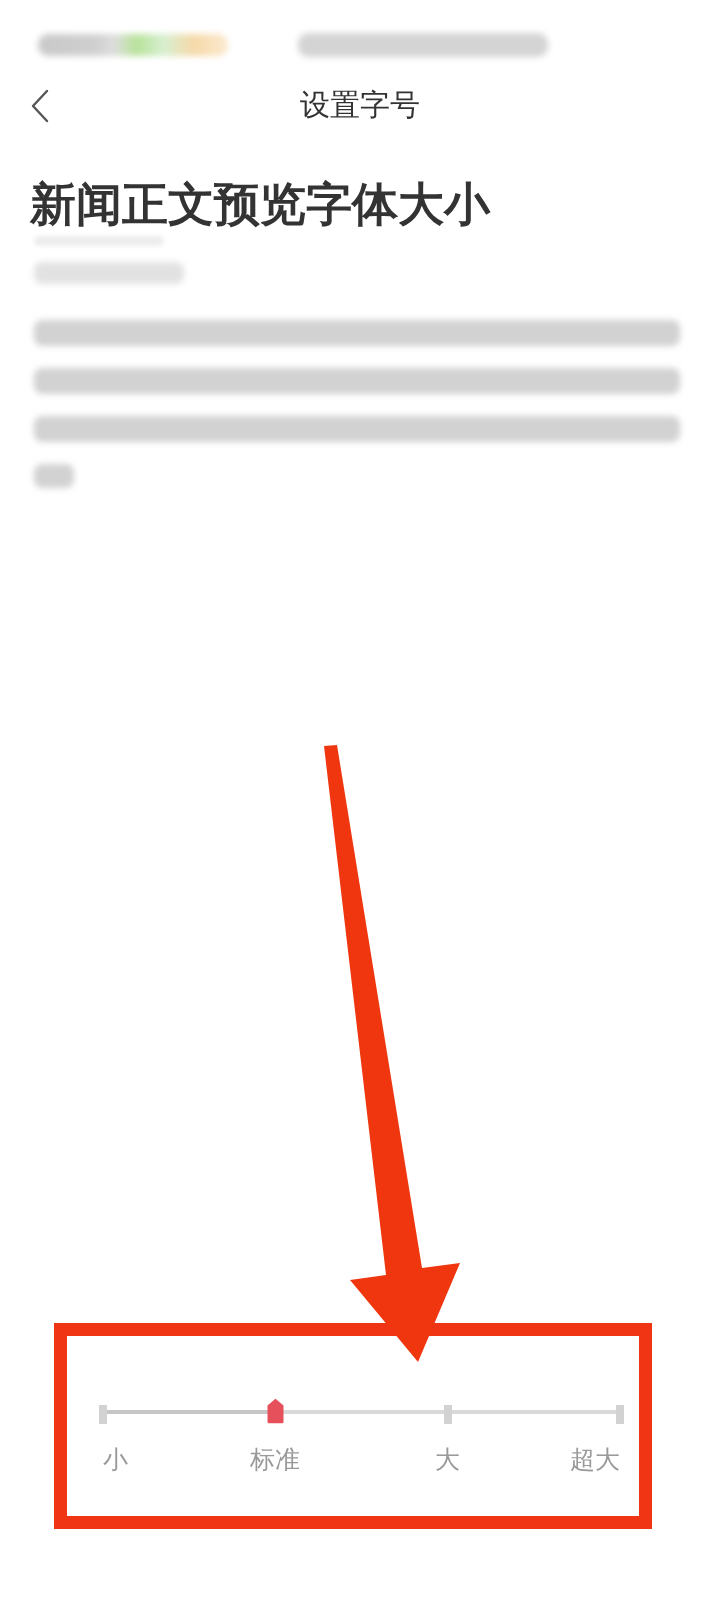 This screenshot has height=1600, width=720. Describe the element at coordinates (275, 1460) in the screenshot. I see `size-option-label: 标准` at that location.